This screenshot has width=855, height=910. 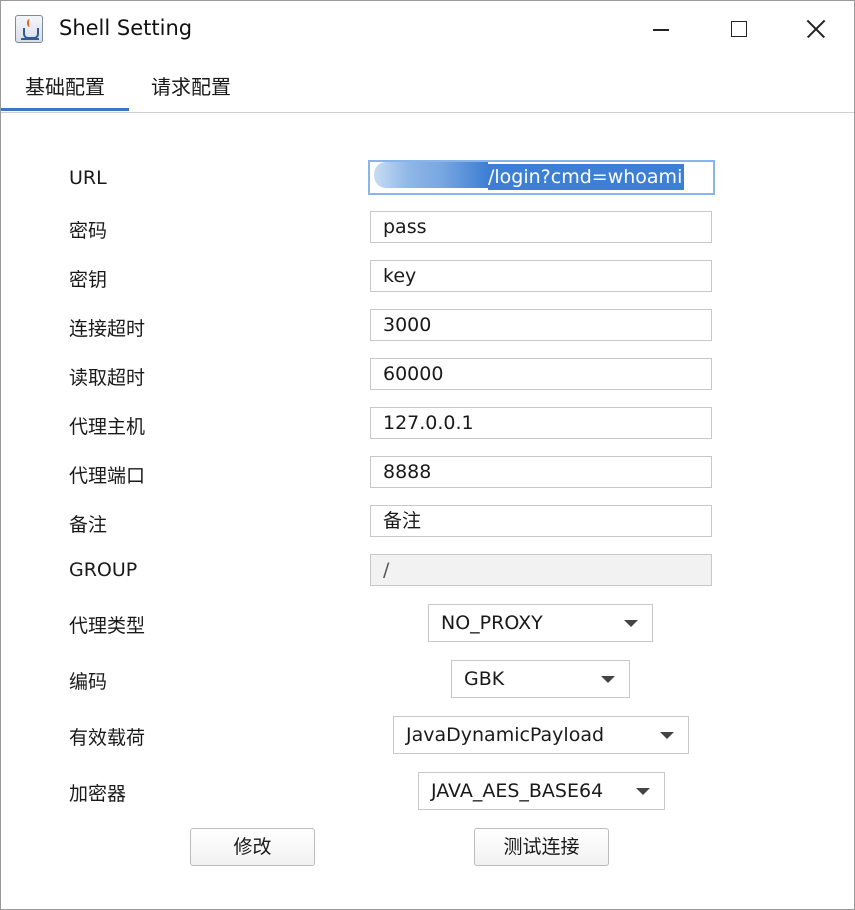 What do you see at coordinates (492, 623) in the screenshot?
I see `proxy-type-value: NO_PROXY` at bounding box center [492, 623].